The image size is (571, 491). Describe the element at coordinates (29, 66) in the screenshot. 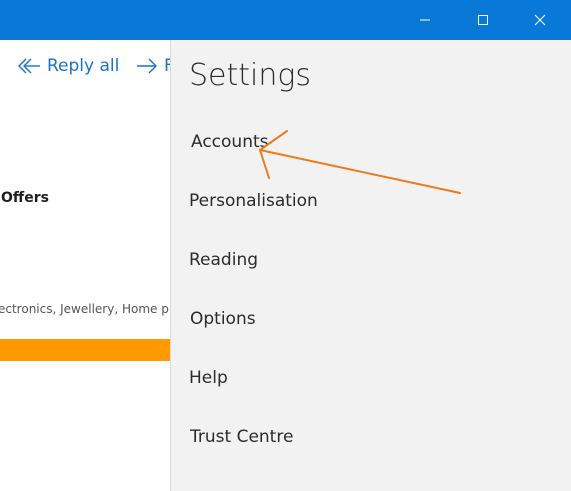

I see `reply-all-icon` at that location.